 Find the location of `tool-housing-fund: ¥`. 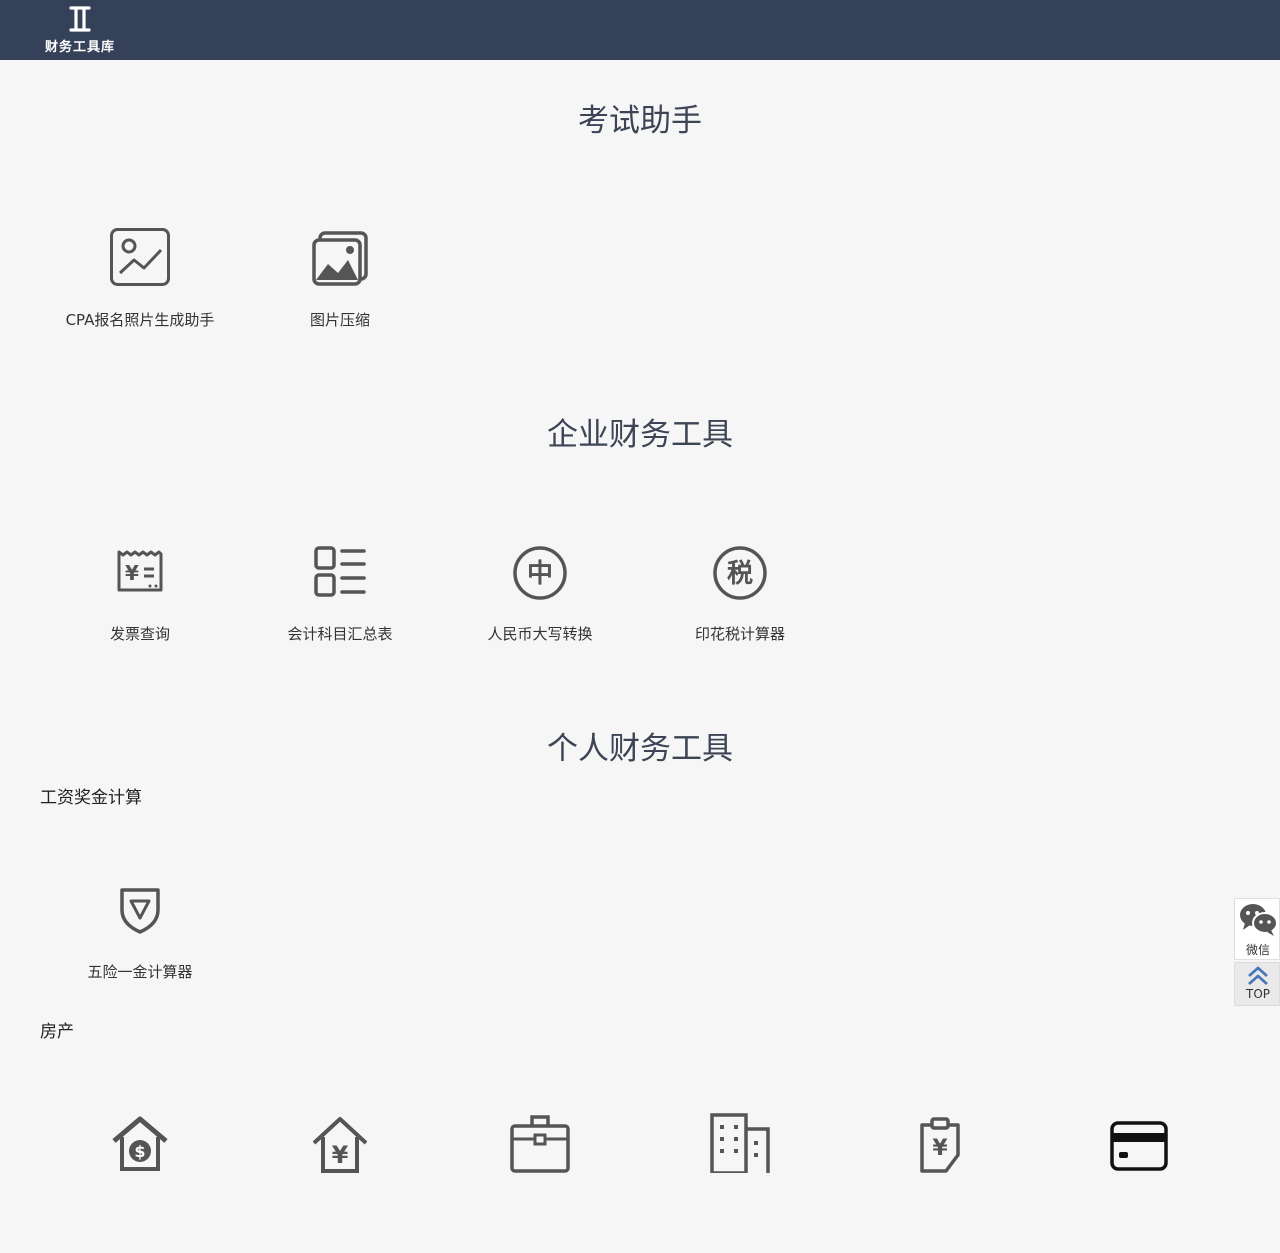

tool-housing-fund: ¥ is located at coordinates (340, 1183).